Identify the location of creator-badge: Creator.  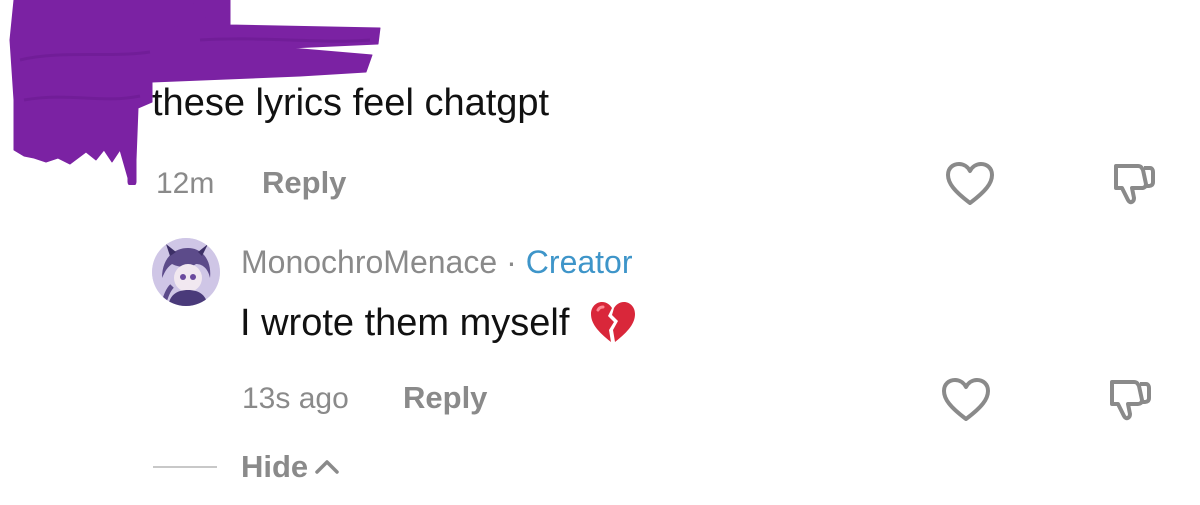
(579, 262).